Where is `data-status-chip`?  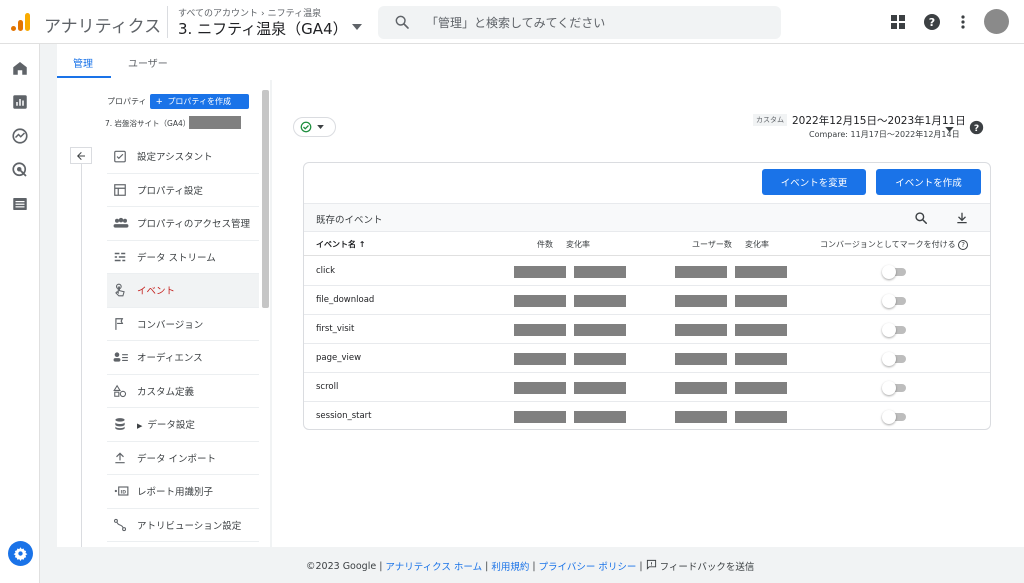
data-status-chip is located at coordinates (314, 127).